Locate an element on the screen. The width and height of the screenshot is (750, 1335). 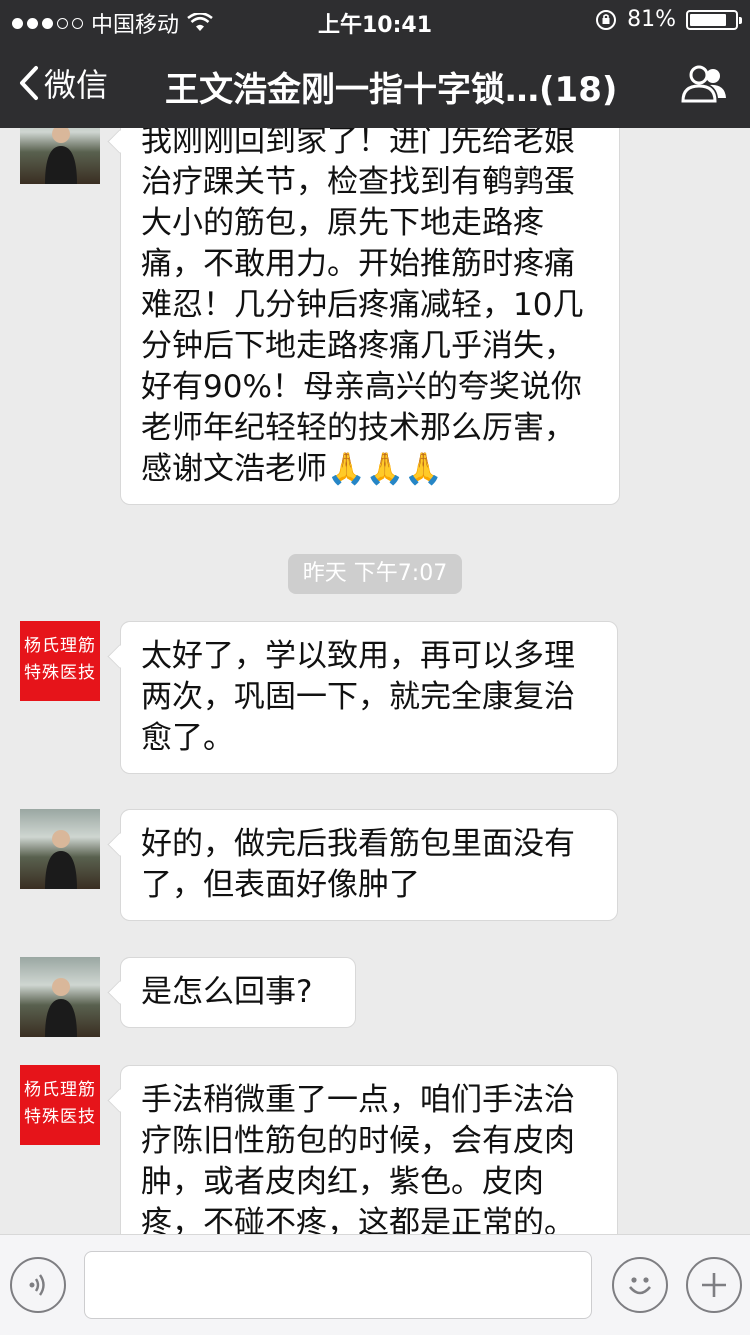
timestamp: 昨天 下午7:07 is located at coordinates (375, 574).